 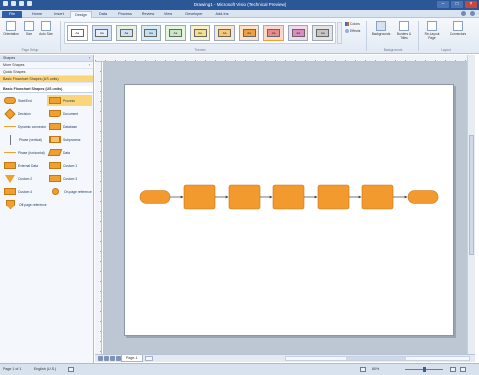 I want to click on prev-page-icon, so click(x=106, y=358).